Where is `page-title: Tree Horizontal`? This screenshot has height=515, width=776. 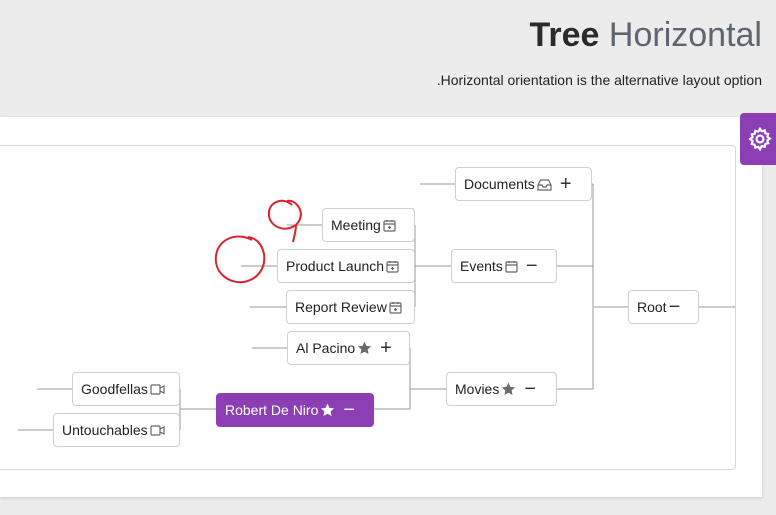 page-title: Tree Horizontal is located at coordinates (646, 35).